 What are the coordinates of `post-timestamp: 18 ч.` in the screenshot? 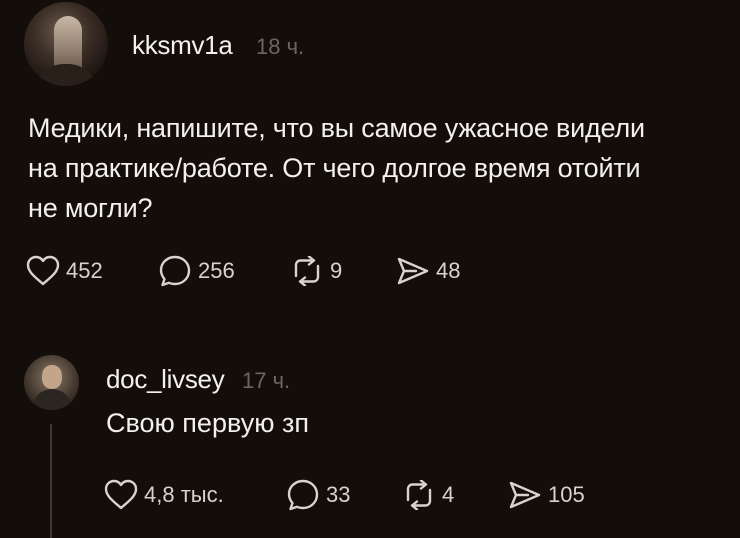 It's located at (280, 46).